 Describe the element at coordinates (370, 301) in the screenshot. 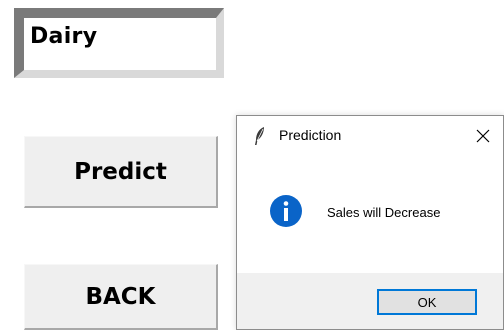

I see `dialog-footer: OK` at that location.